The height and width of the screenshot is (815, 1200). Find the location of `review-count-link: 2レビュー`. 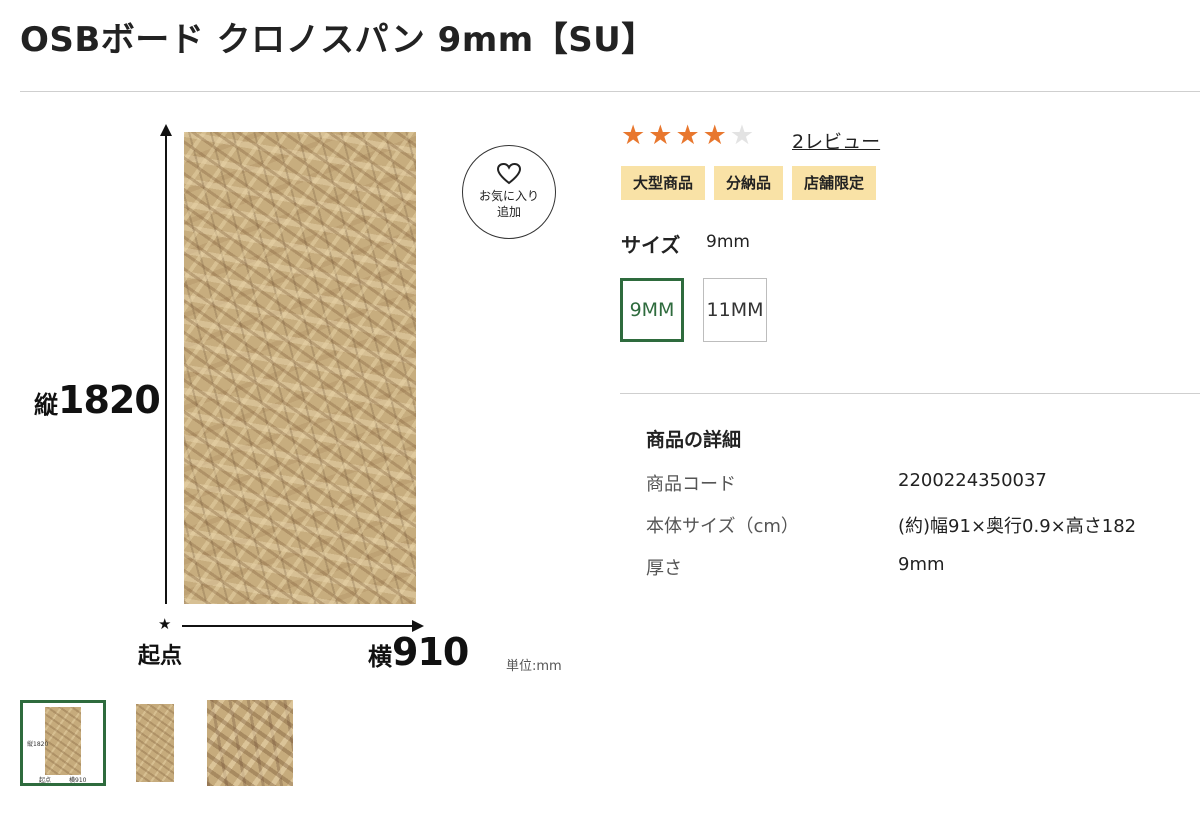

review-count-link: 2レビュー is located at coordinates (836, 140).